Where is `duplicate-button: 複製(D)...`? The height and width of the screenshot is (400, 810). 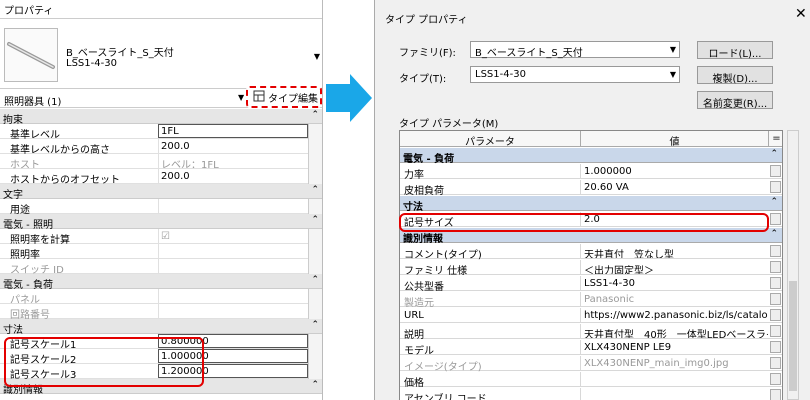 duplicate-button: 複製(D)... is located at coordinates (735, 75).